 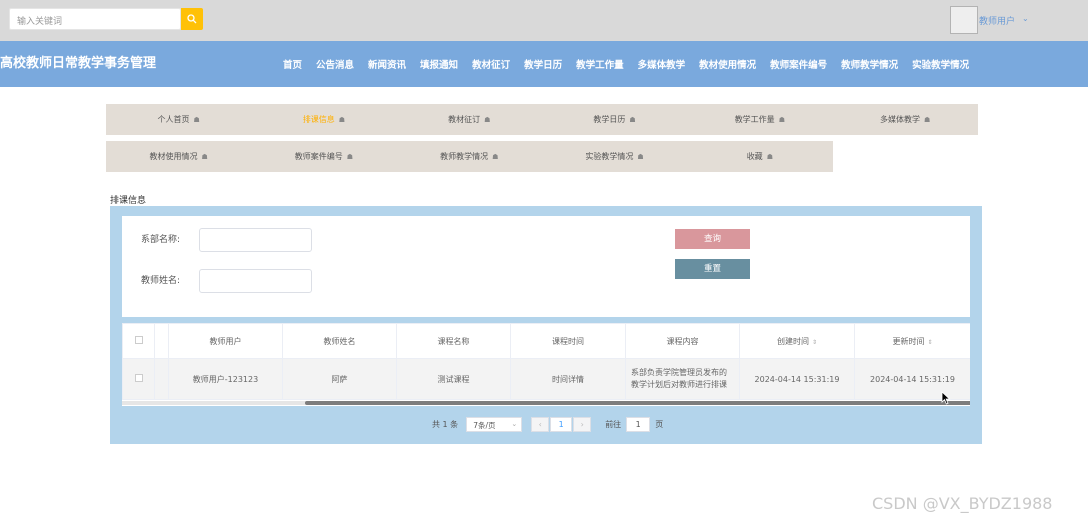 I want to click on mouse-cursor-icon, so click(x=946, y=398).